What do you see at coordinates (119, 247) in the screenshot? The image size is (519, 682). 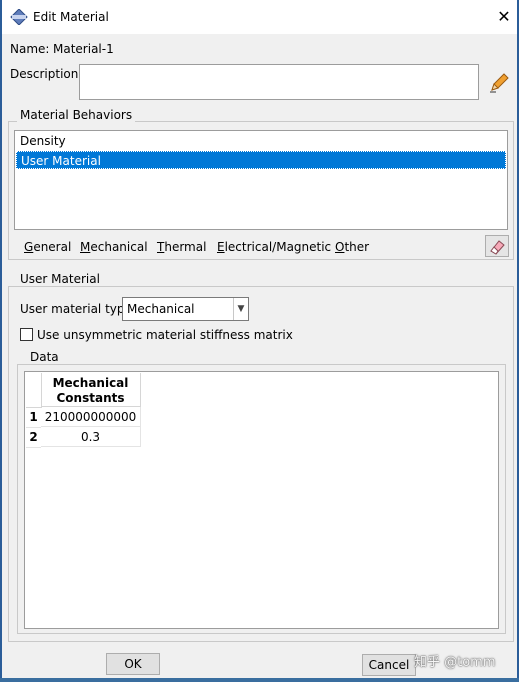 I see `menu-mechanical-rest: echanical` at bounding box center [119, 247].